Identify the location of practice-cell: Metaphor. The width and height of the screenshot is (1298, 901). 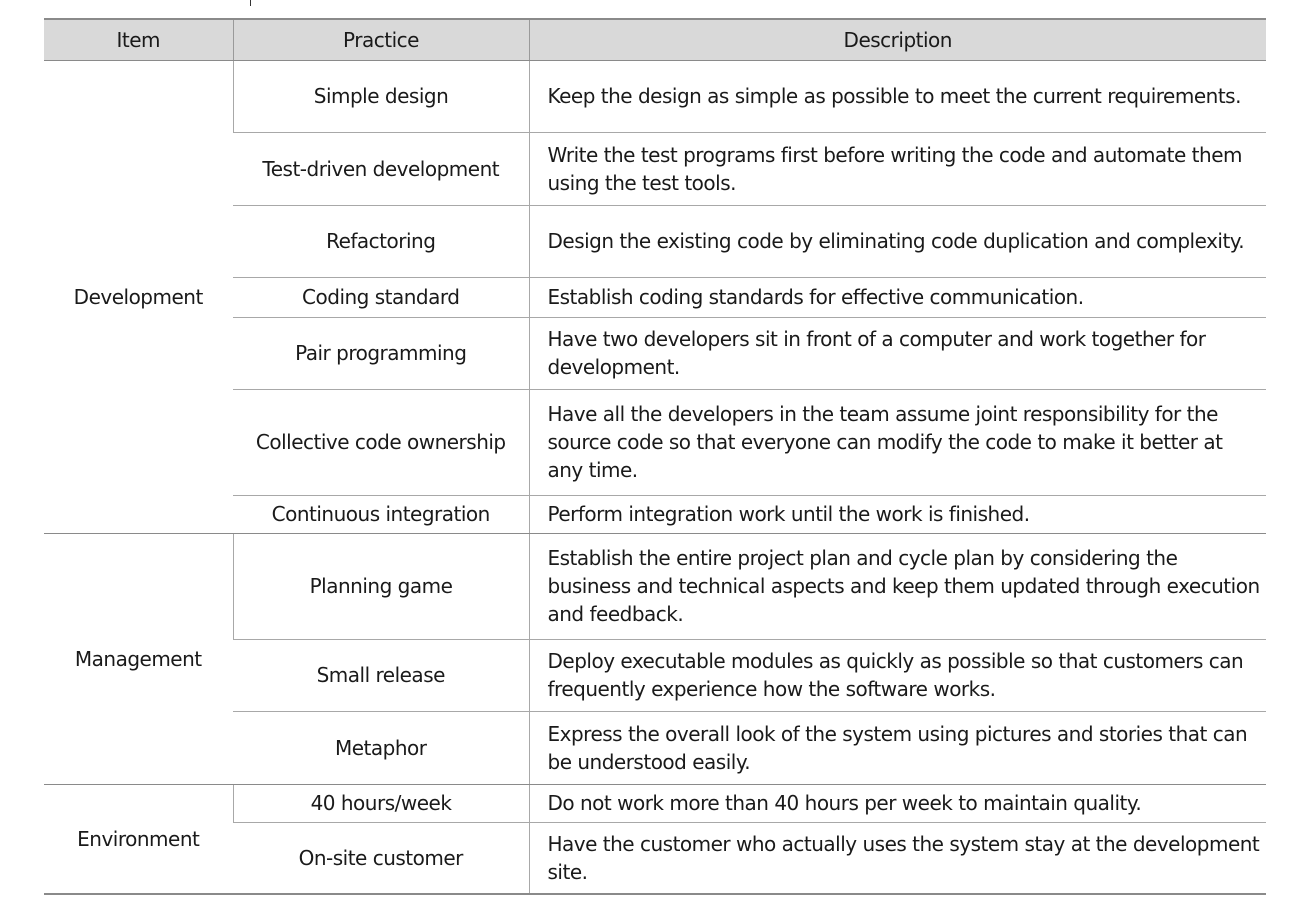
(381, 748).